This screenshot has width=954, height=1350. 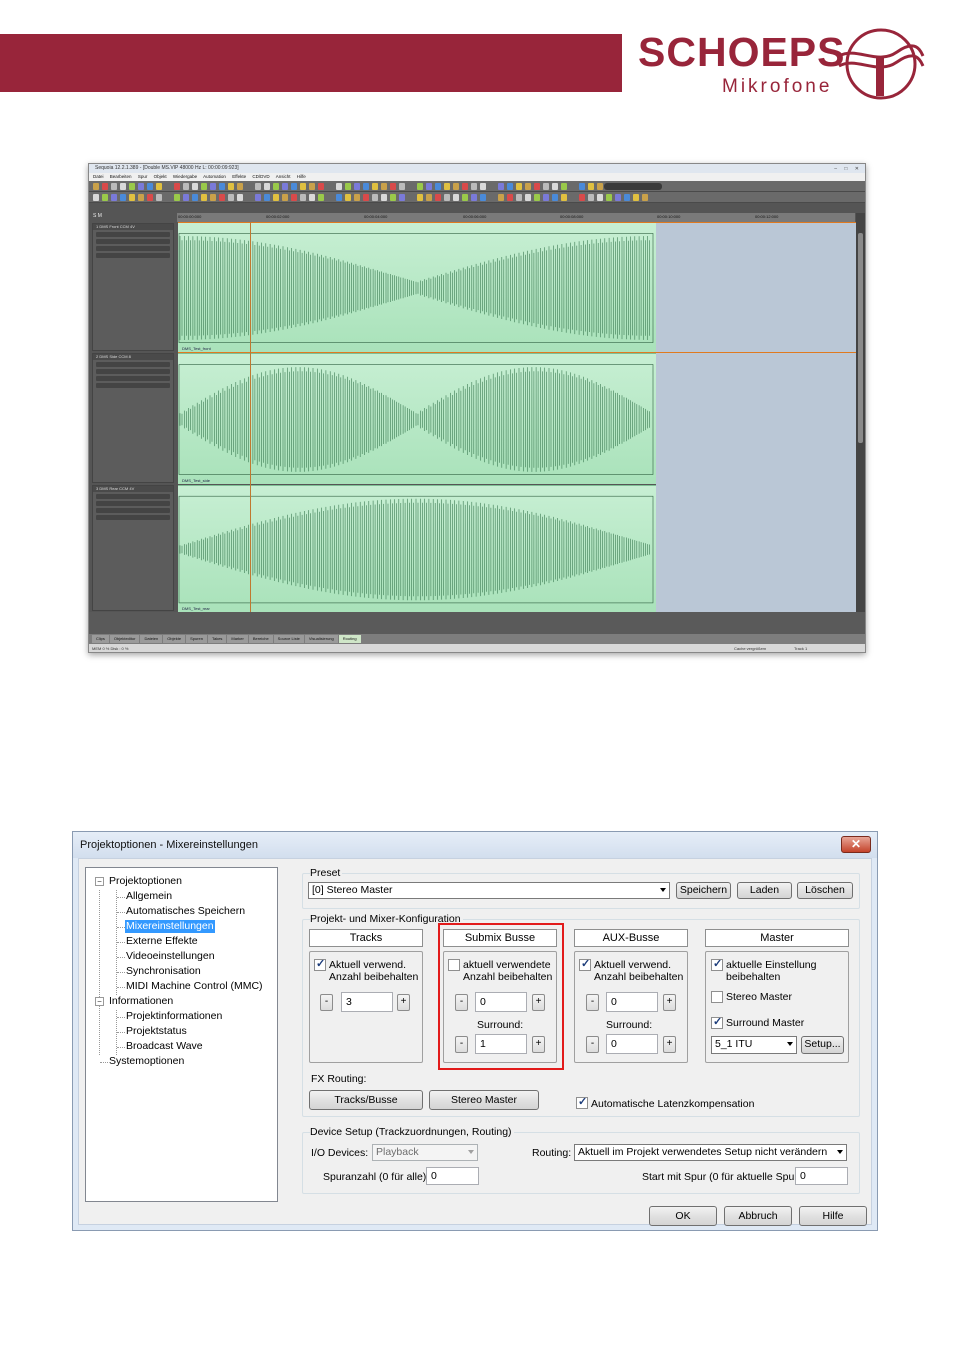 What do you see at coordinates (237, 639) in the screenshot?
I see `tab-marker: Marker` at bounding box center [237, 639].